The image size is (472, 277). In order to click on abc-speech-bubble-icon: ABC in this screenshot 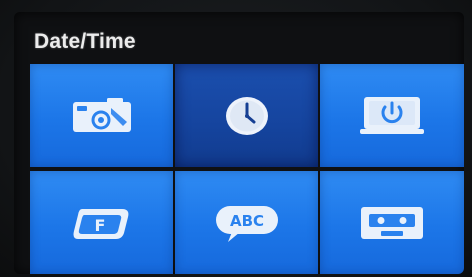, I will do `click(246, 223)`.